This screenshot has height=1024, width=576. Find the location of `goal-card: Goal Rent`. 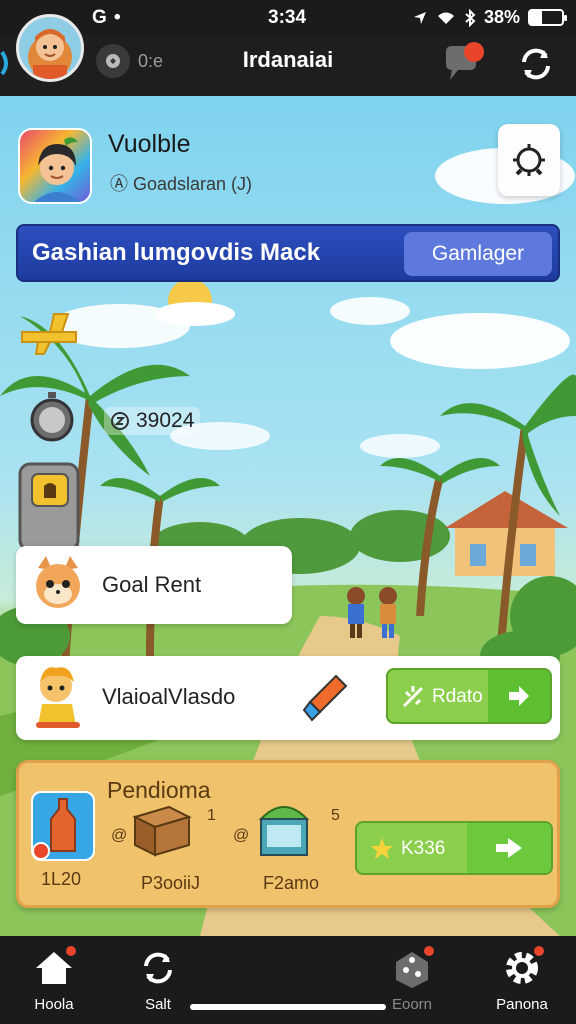

goal-card: Goal Rent is located at coordinates (154, 585).